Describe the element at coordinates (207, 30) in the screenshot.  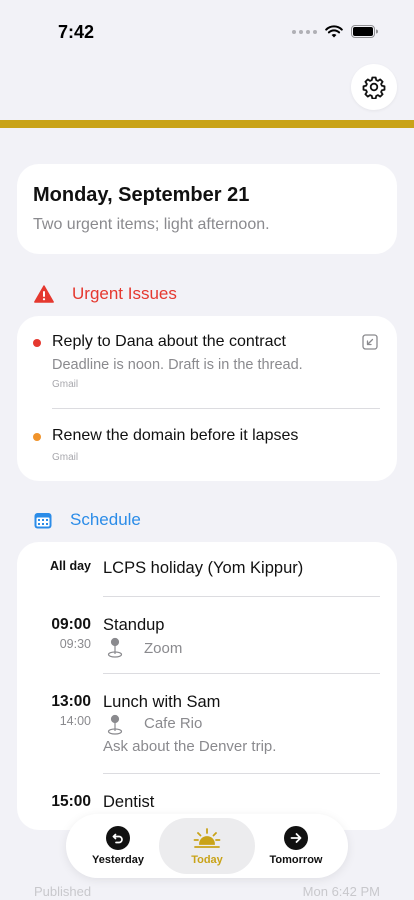
I see `status-bar: 7:42` at that location.